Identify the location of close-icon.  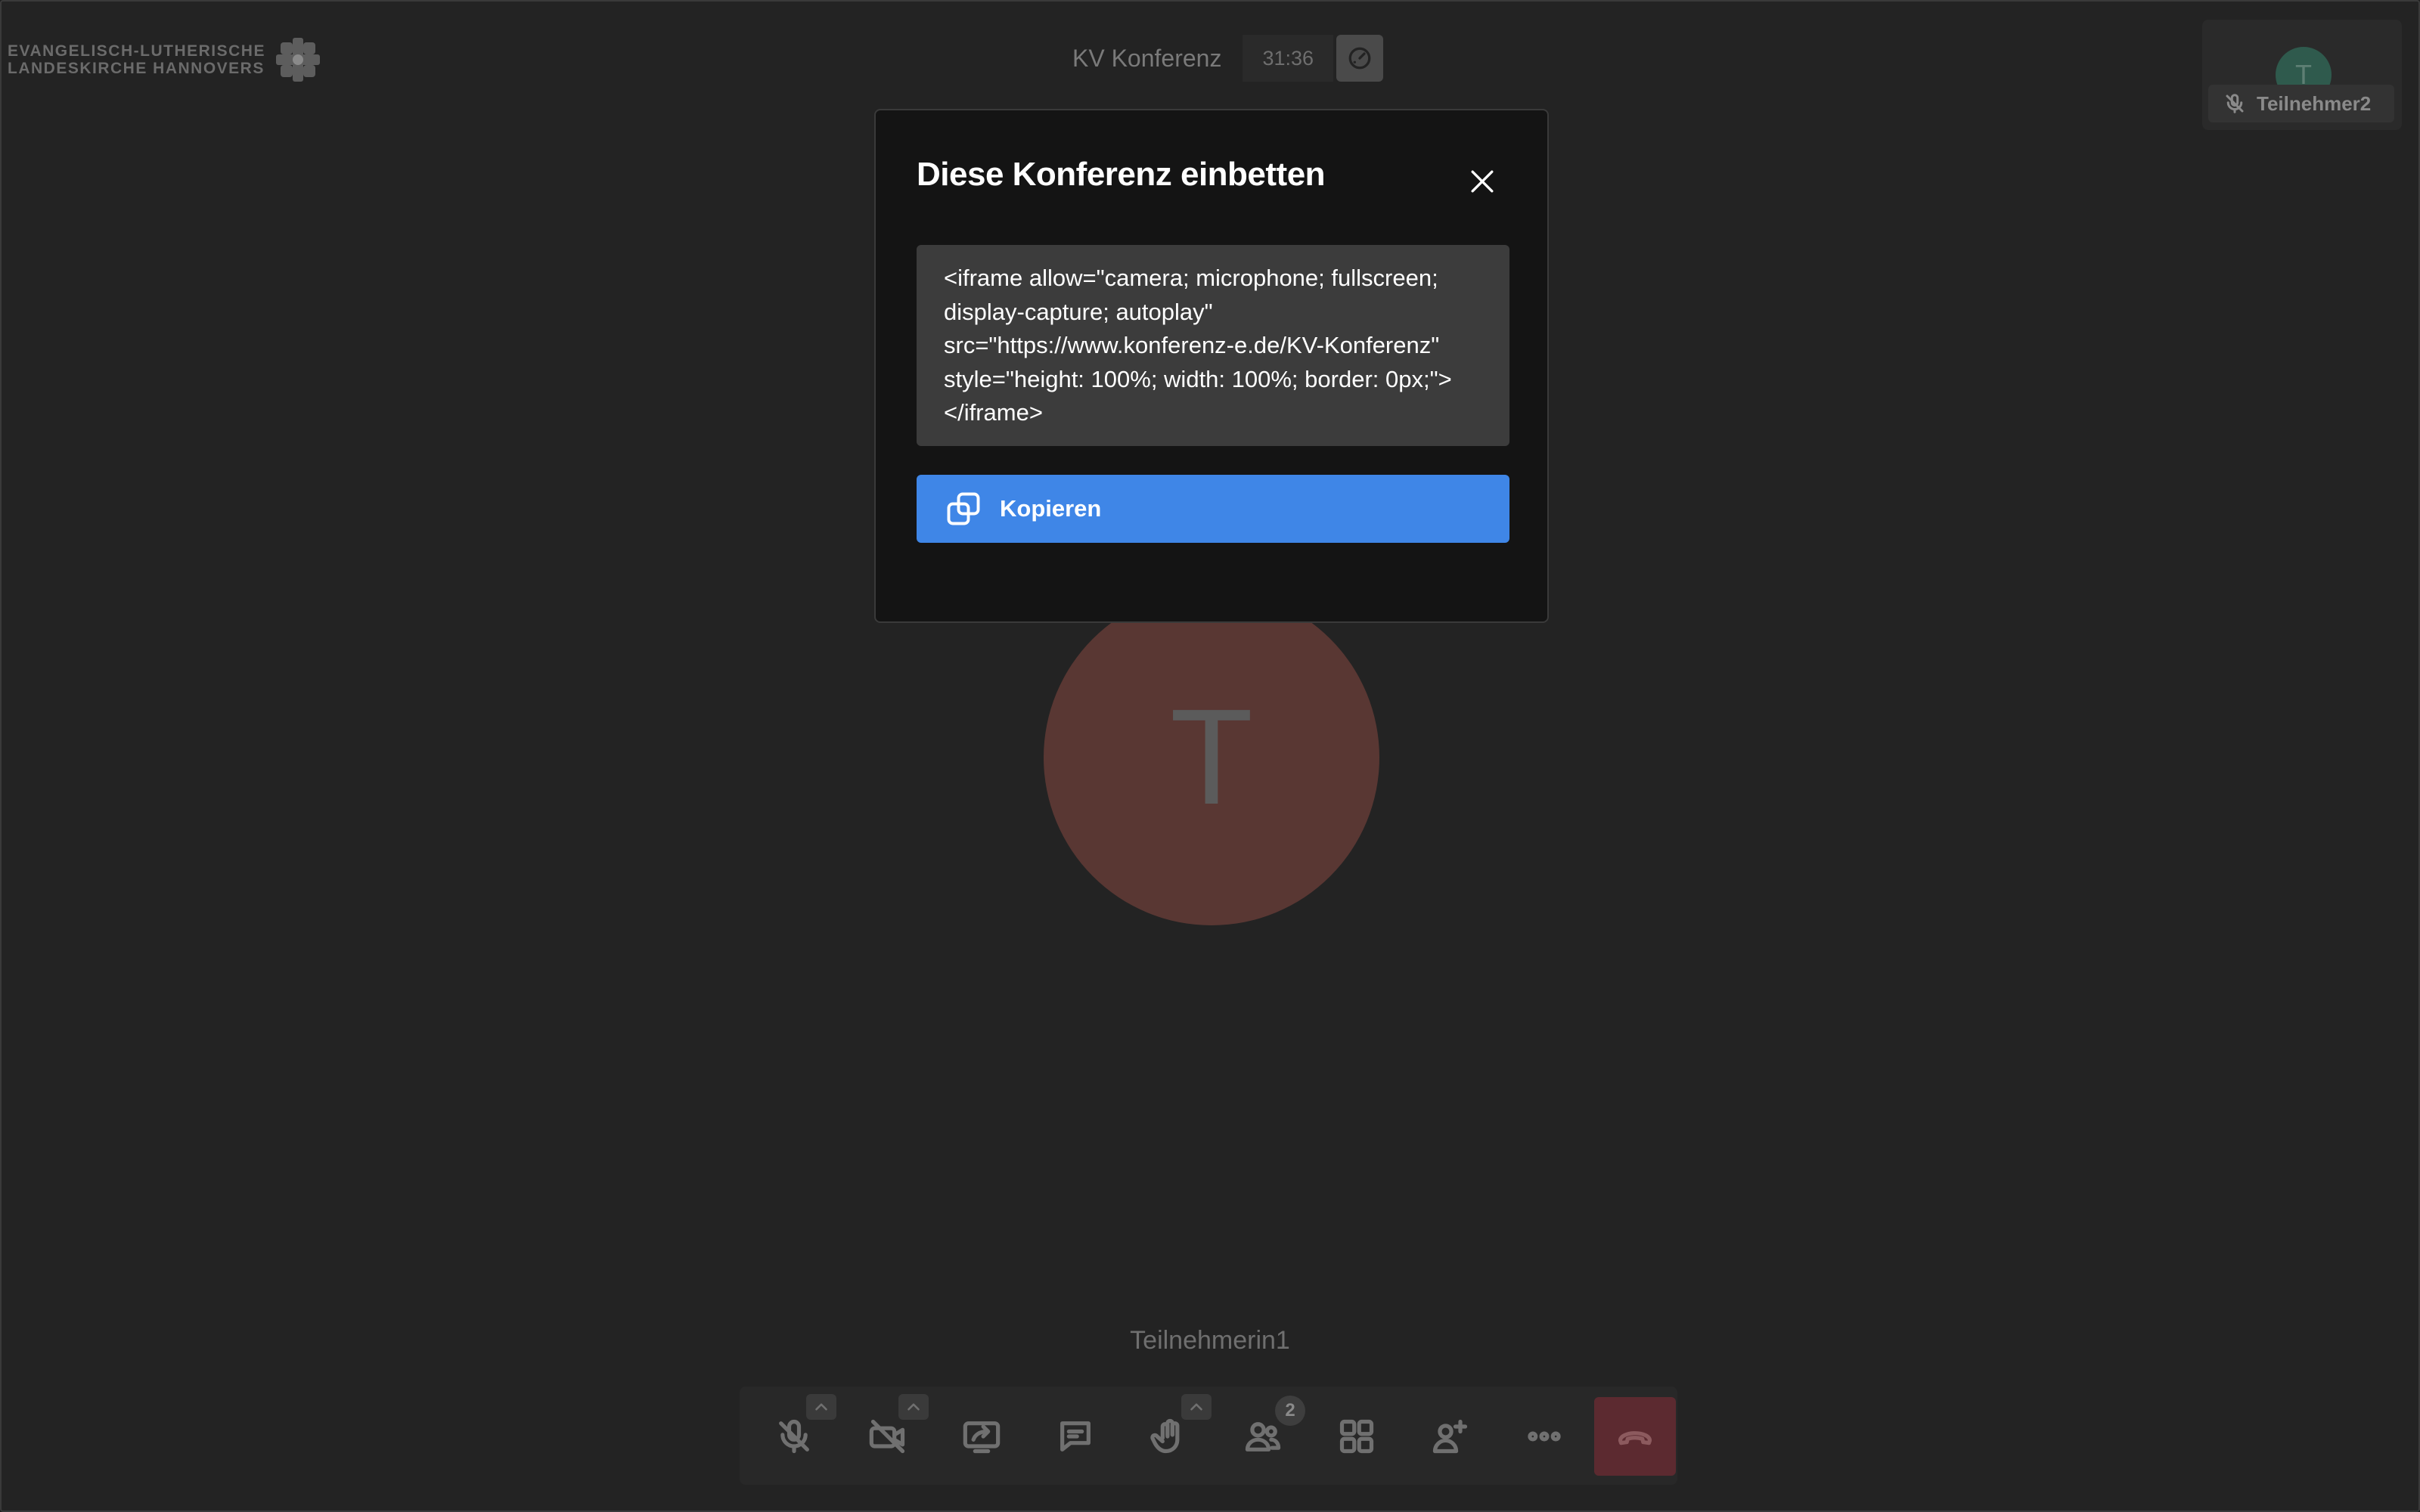
(1482, 181).